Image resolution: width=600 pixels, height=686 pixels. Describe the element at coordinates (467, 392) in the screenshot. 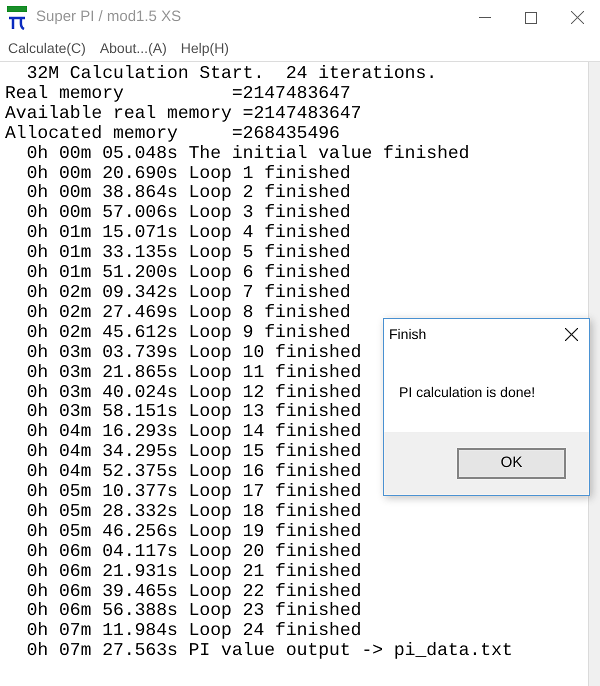

I see `dialog-message: PI calculation is done!` at that location.